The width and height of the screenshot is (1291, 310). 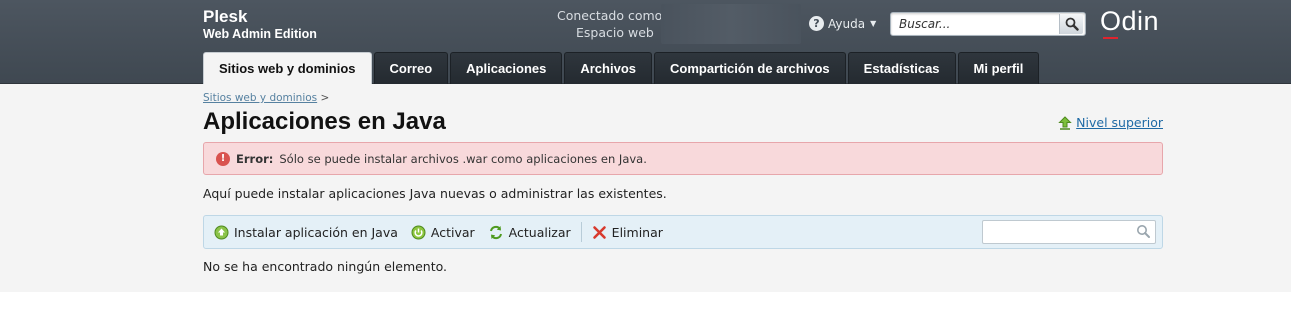 What do you see at coordinates (599, 232) in the screenshot?
I see `delete-x-icon` at bounding box center [599, 232].